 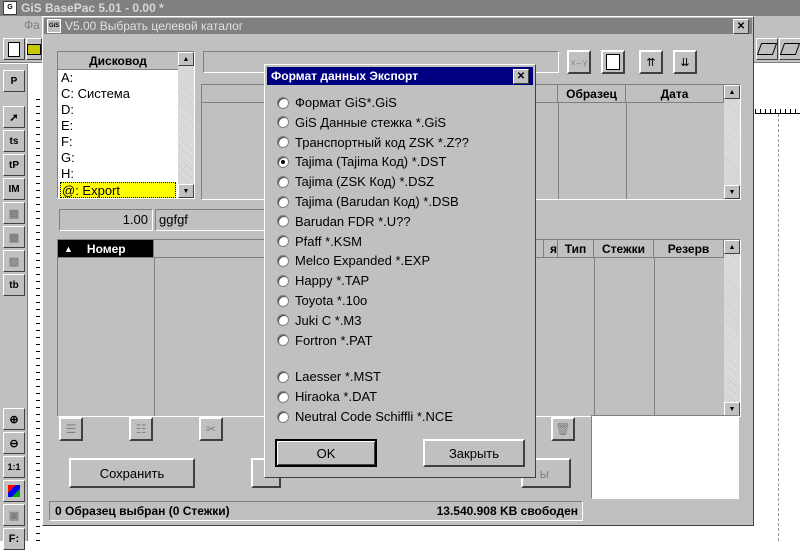 I want to click on scroll-up-arrow: ▲, so click(x=186, y=59).